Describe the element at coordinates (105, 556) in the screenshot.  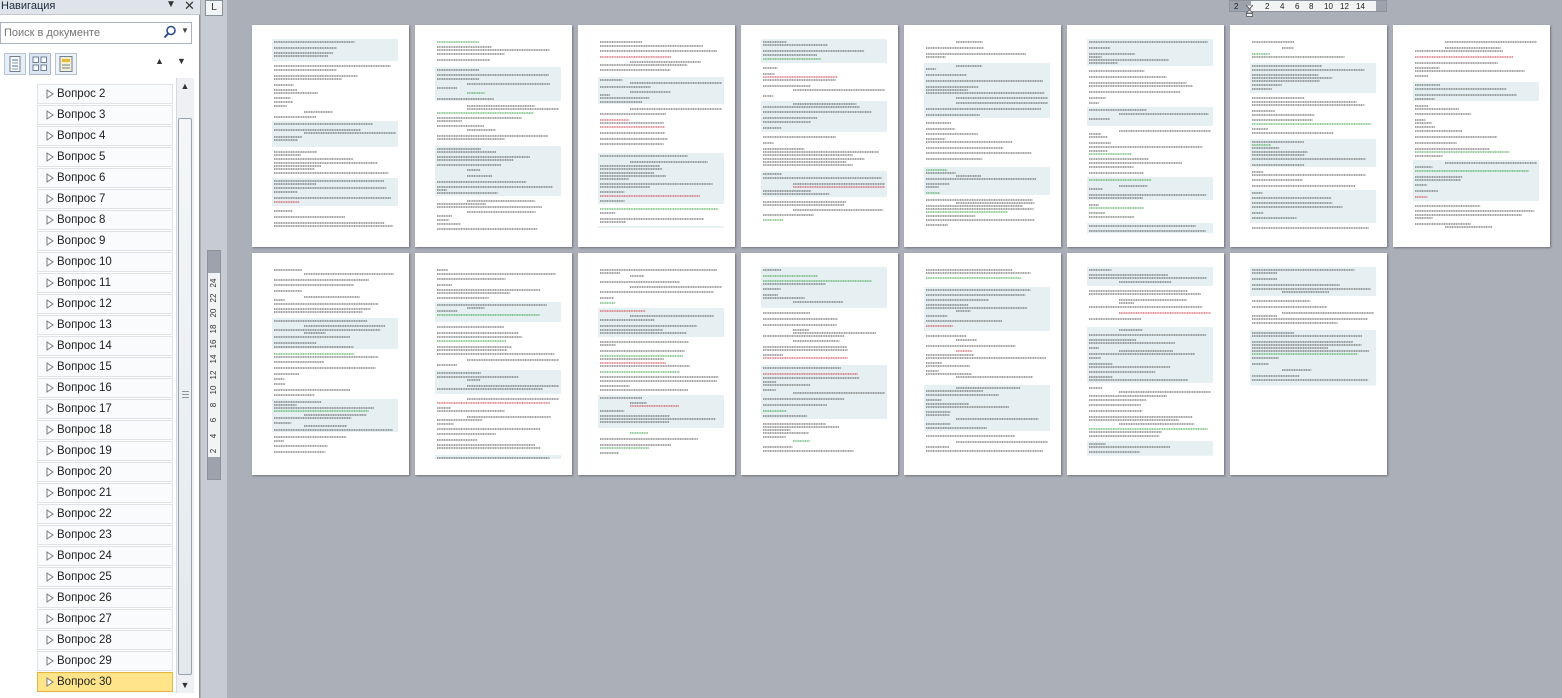
I see `heading-item: Вопрос 24` at that location.